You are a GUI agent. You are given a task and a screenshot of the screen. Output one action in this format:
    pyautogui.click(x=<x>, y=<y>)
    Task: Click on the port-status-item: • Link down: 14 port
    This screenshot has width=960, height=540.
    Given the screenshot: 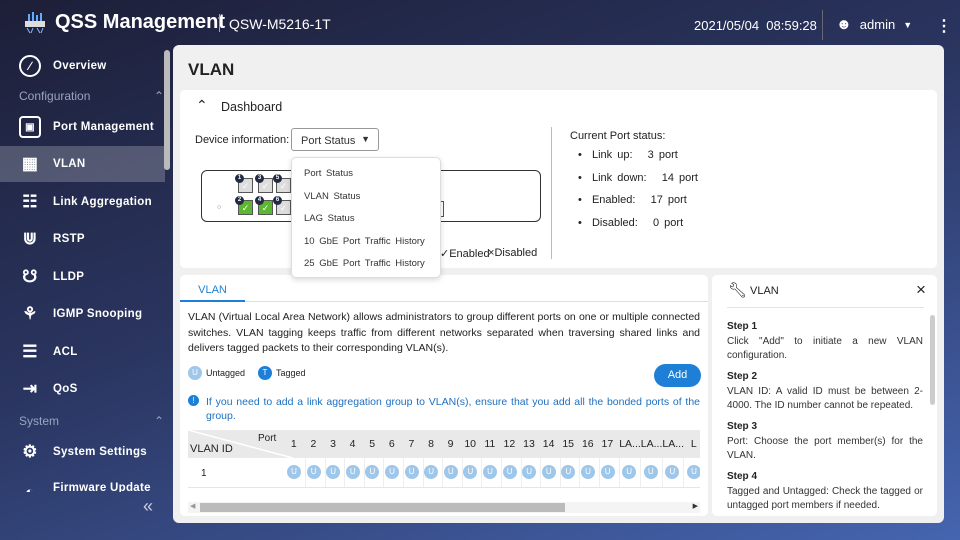 What is the action you would take?
    pyautogui.click(x=638, y=177)
    